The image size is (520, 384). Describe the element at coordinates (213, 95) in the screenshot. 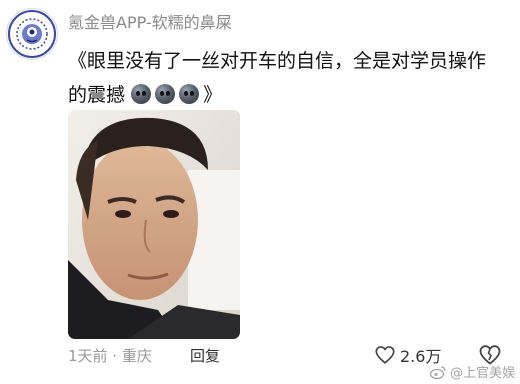

I see `comment-closing-bracket: 》` at that location.